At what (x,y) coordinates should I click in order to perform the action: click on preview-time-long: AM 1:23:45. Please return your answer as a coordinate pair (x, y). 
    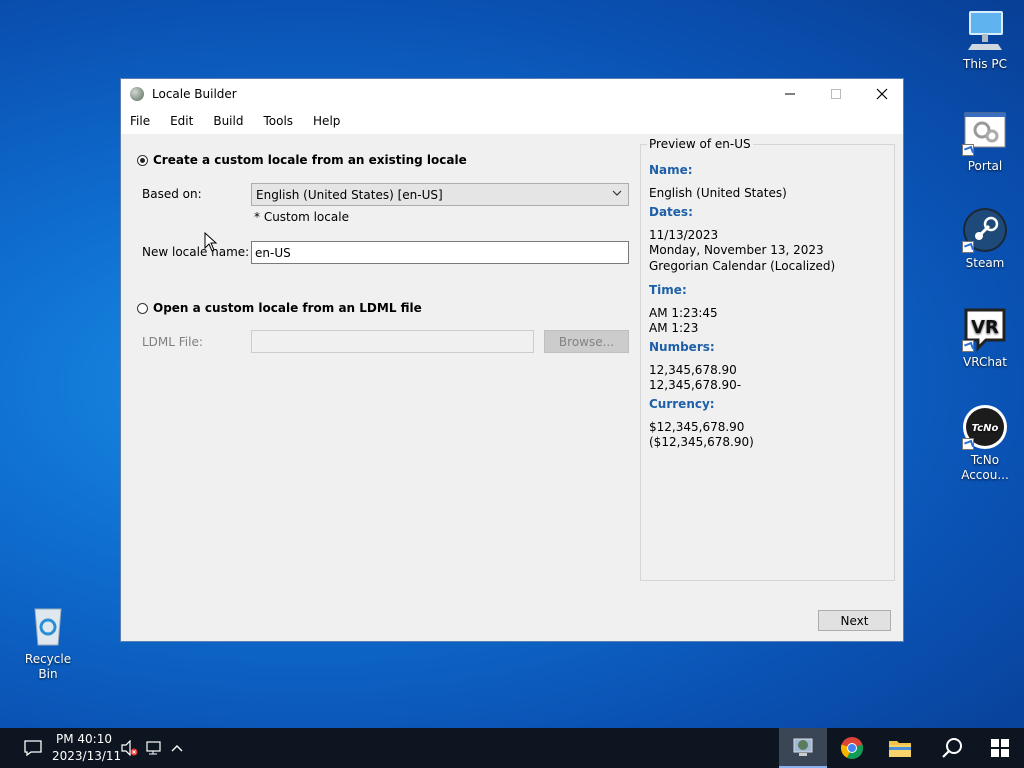
    Looking at the image, I should click on (683, 313).